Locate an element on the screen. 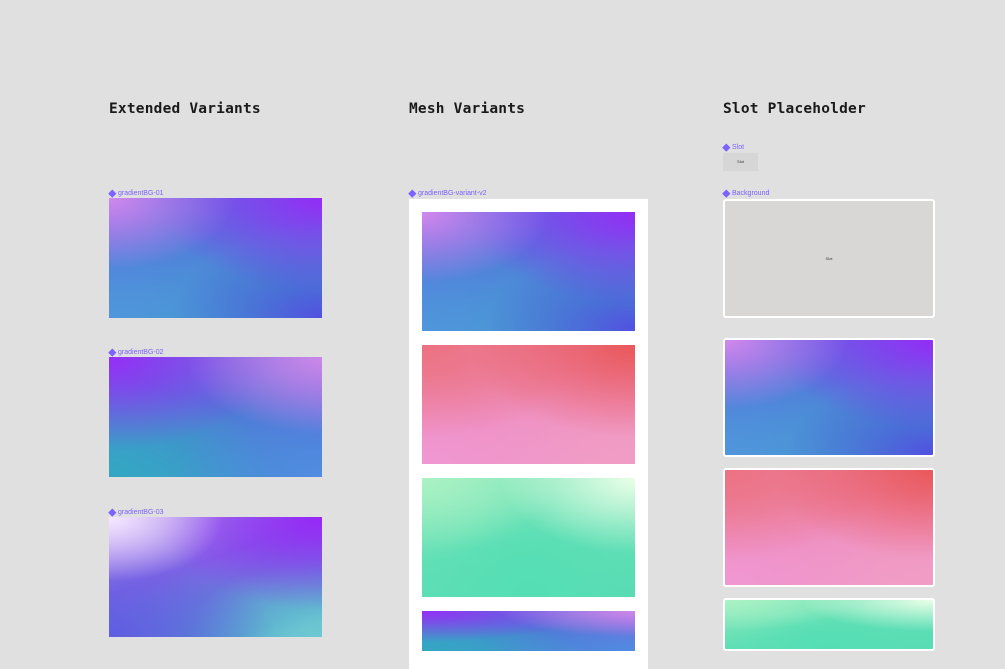 This screenshot has width=1005, height=669. section-title-extended-variants: Extended Variants is located at coordinates (185, 109).